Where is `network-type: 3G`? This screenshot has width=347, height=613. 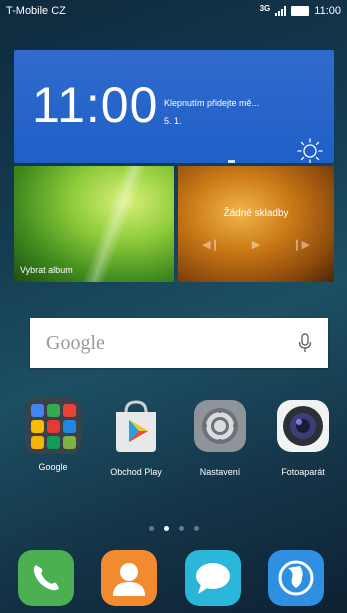
network-type: 3G is located at coordinates (265, 8).